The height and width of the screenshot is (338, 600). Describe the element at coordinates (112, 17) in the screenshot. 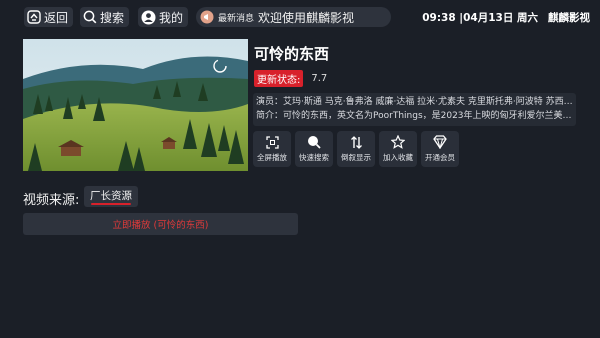

I see `search-label: 搜索` at that location.